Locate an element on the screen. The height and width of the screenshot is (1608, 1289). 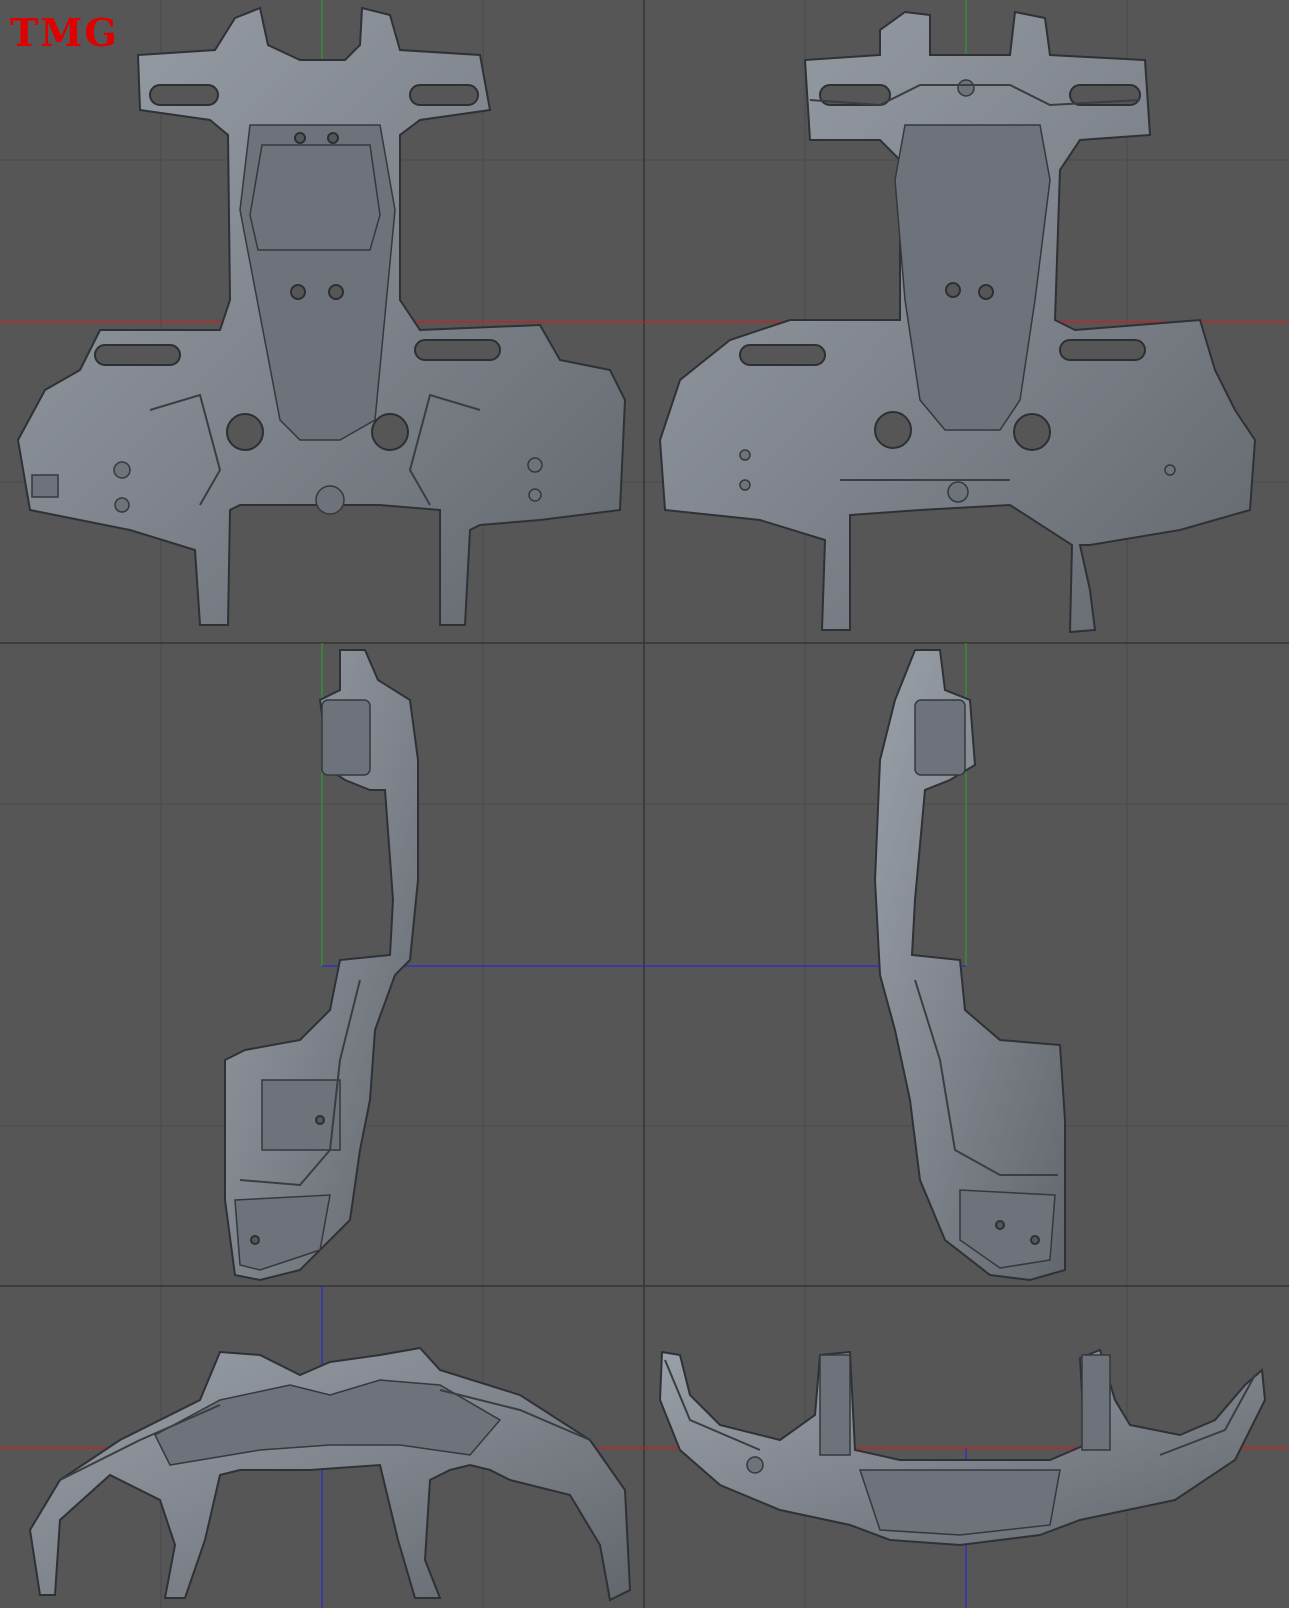
model-top-view is located at coordinates (330, 1474).